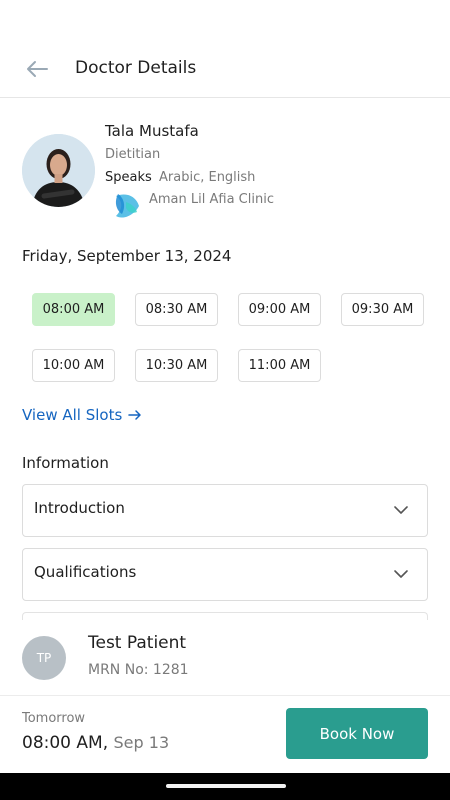  Describe the element at coordinates (128, 177) in the screenshot. I see `speaks-label: Speaks` at that location.